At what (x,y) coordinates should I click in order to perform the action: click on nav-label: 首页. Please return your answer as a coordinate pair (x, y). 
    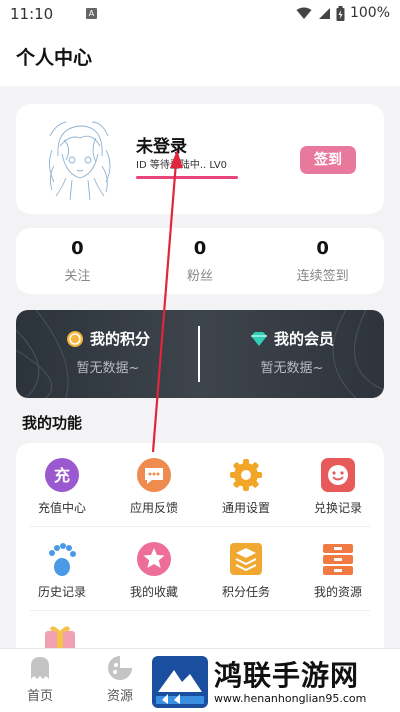
    Looking at the image, I should click on (39, 696).